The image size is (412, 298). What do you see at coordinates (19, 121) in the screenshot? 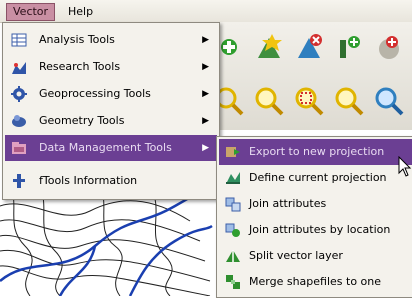
I see `geometry-tools-icon` at bounding box center [19, 121].